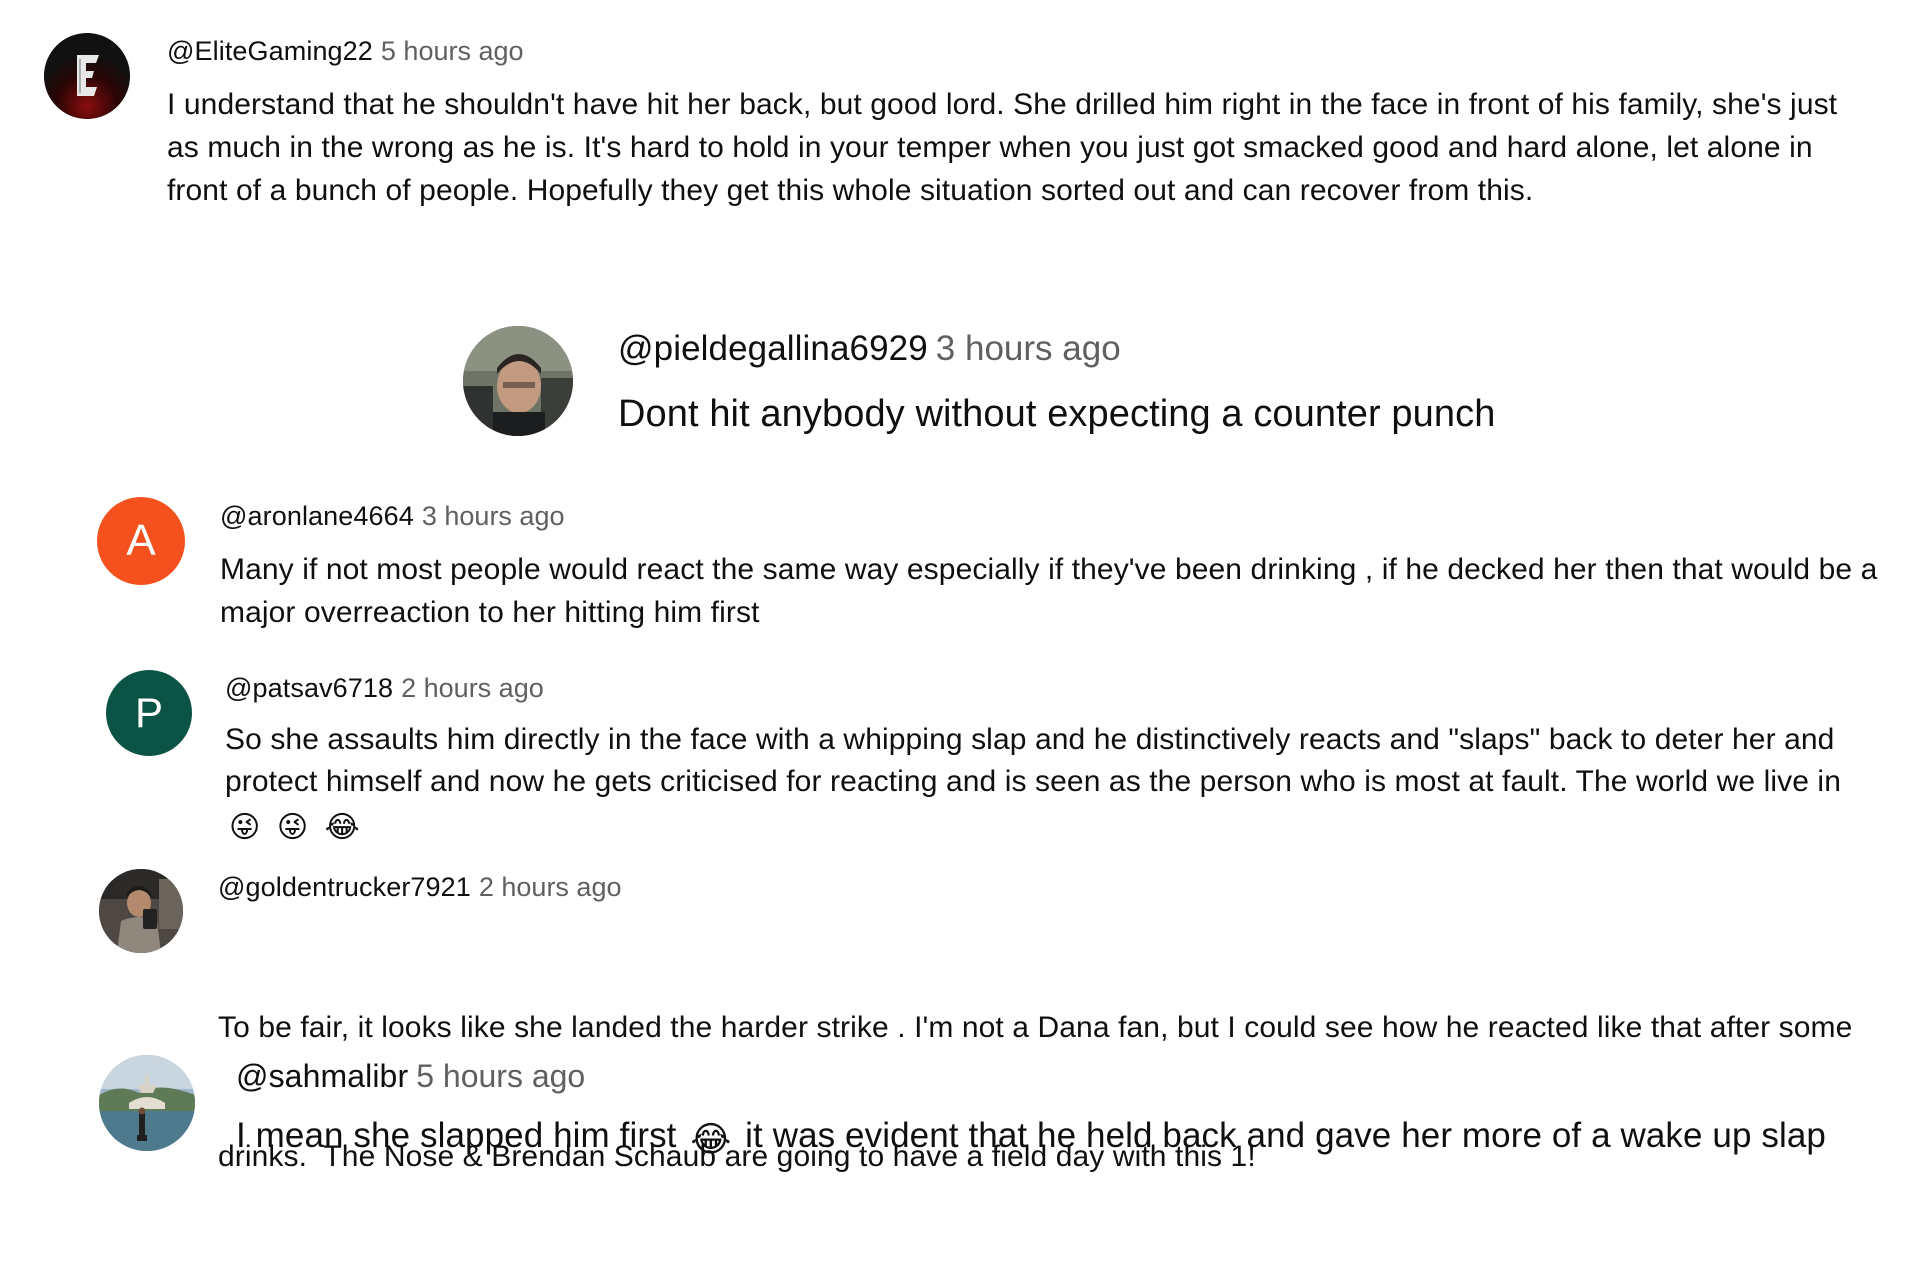  I want to click on author-handle: @pieldegallina6929, so click(773, 348).